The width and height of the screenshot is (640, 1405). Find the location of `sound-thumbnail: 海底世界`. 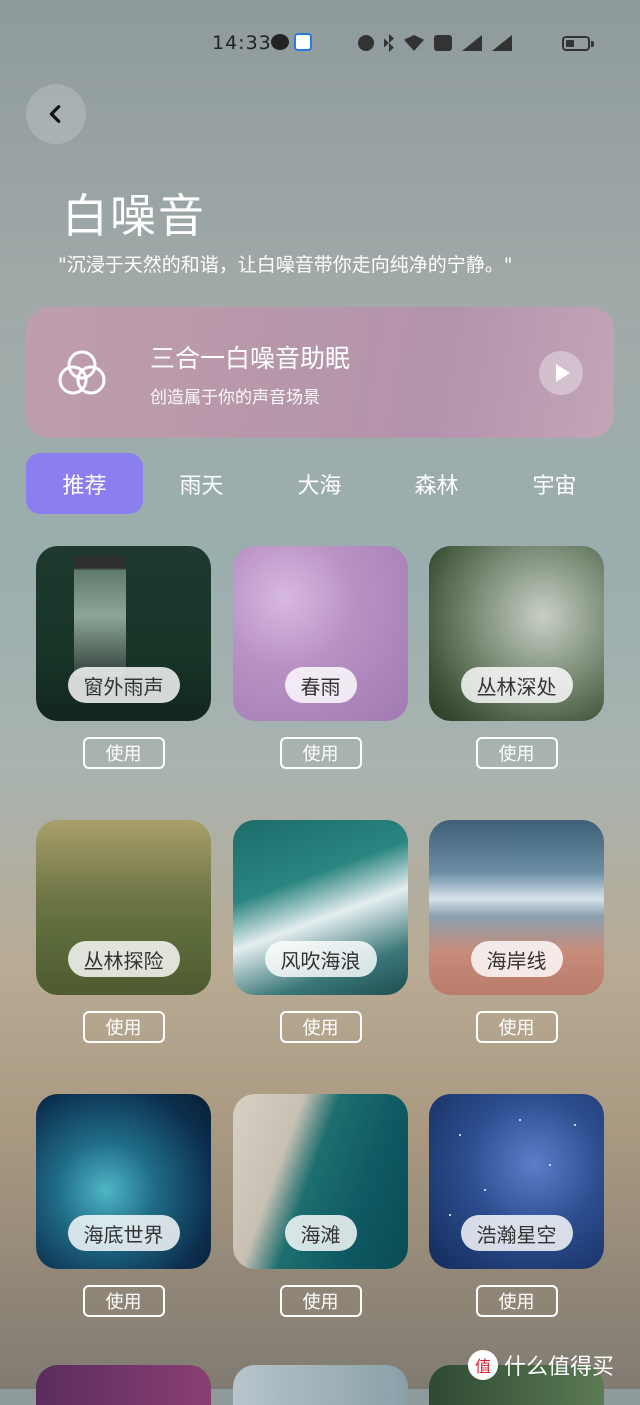

sound-thumbnail: 海底世界 is located at coordinates (123, 1181).